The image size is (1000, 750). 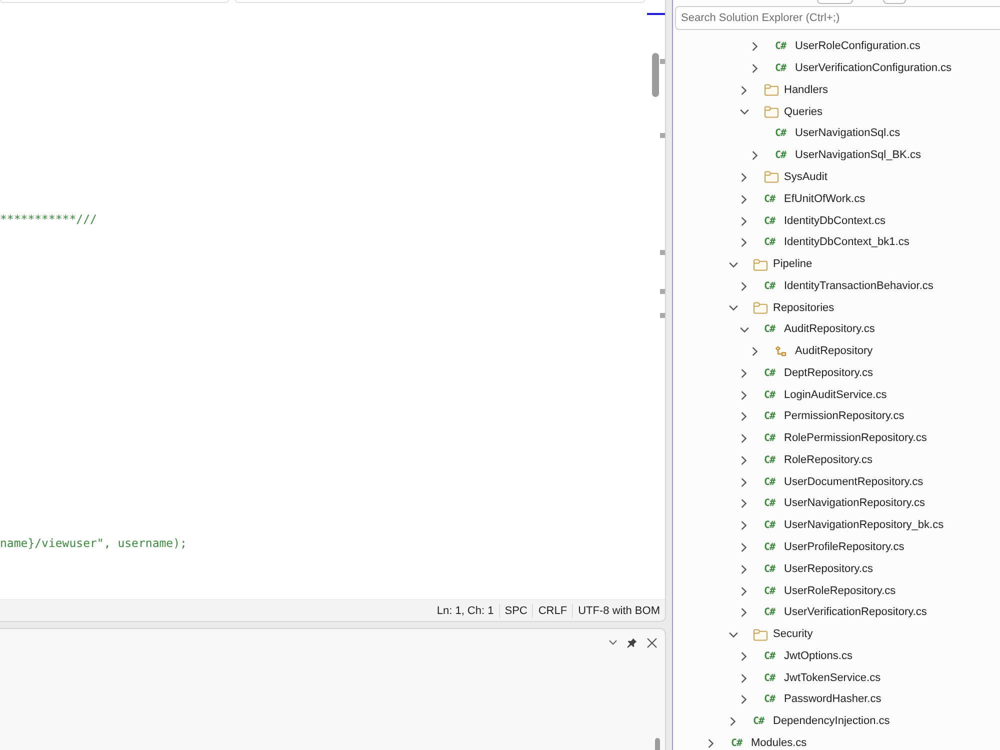 What do you see at coordinates (855, 612) in the screenshot?
I see `tree-item: UserVerificationRepository.cs` at bounding box center [855, 612].